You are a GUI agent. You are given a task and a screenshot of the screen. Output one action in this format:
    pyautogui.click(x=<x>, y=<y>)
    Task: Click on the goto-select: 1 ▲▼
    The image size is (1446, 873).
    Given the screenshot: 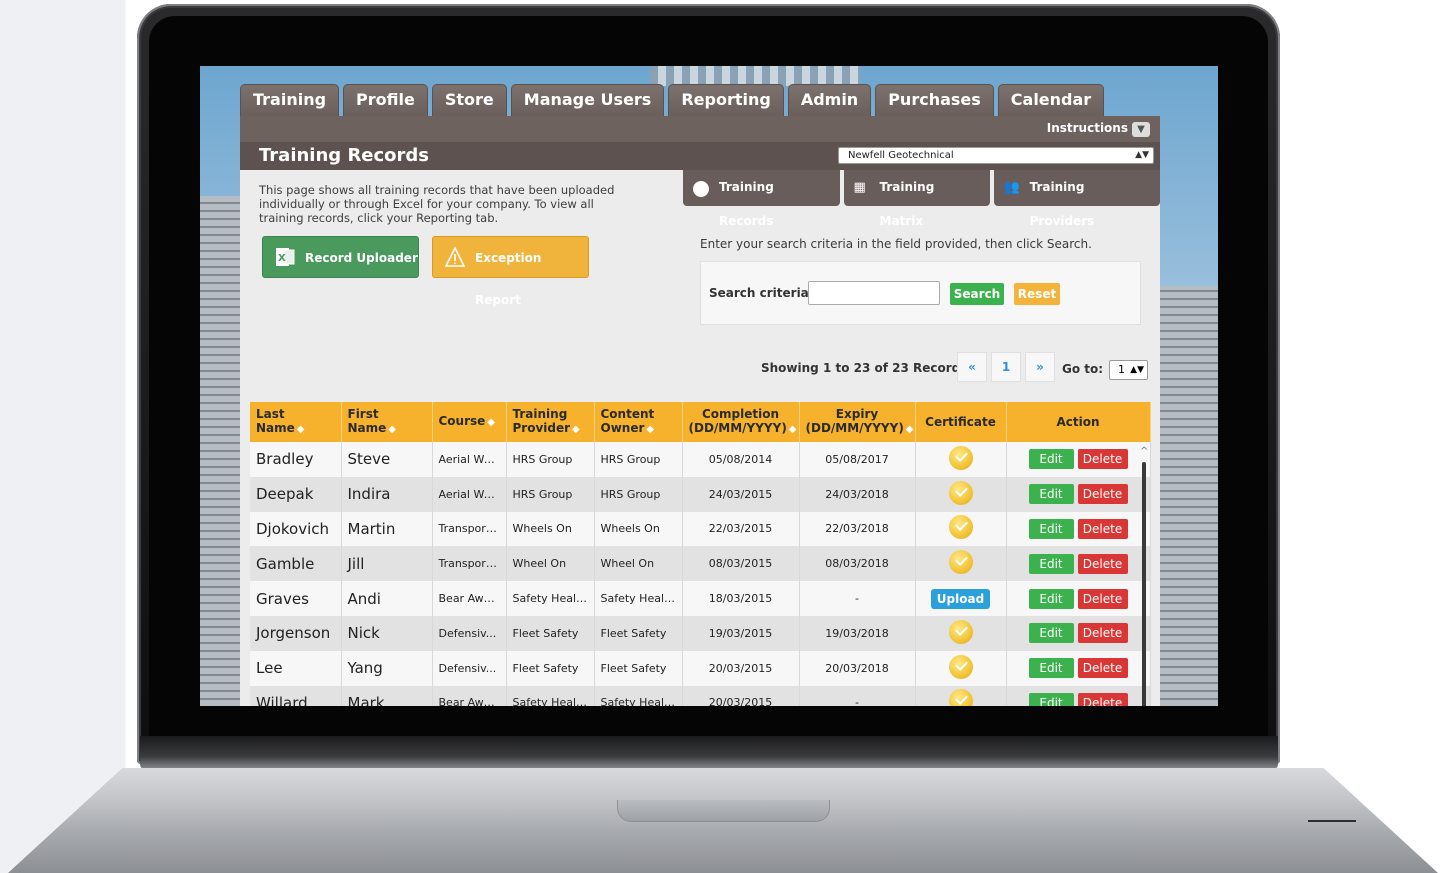 What is the action you would take?
    pyautogui.click(x=1128, y=370)
    